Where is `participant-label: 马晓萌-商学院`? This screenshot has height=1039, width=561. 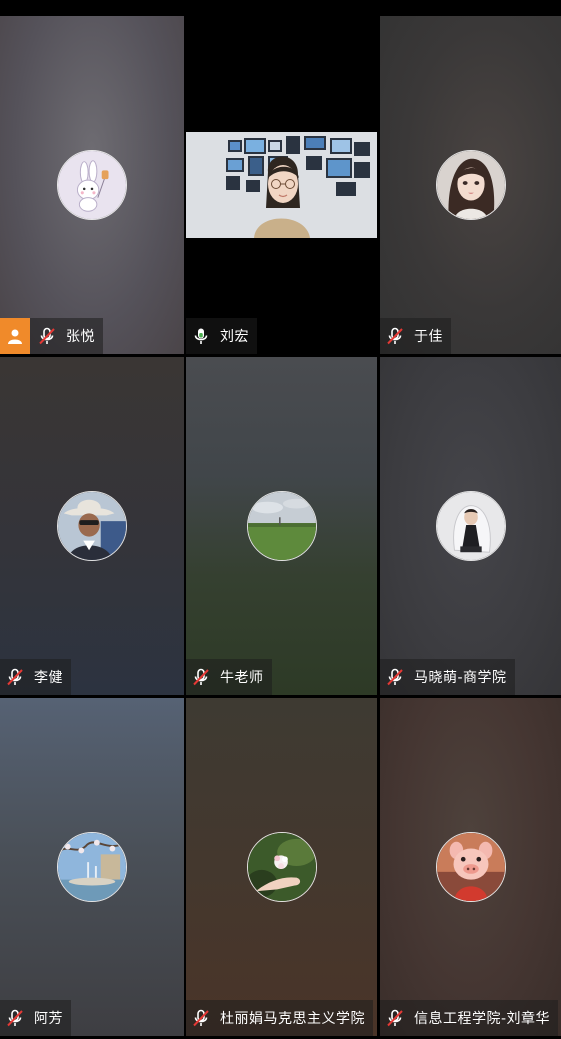
participant-label: 马晓萌-商学院 is located at coordinates (447, 677).